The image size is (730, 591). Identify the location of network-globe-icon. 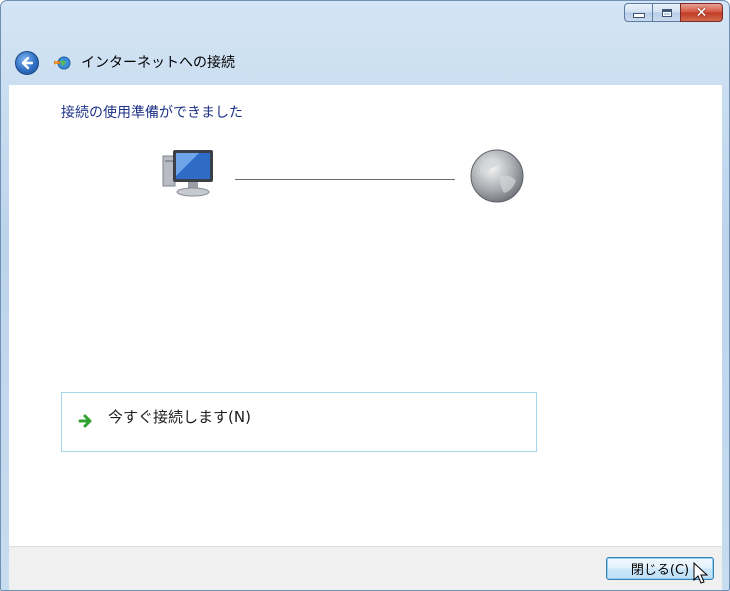
(62, 63).